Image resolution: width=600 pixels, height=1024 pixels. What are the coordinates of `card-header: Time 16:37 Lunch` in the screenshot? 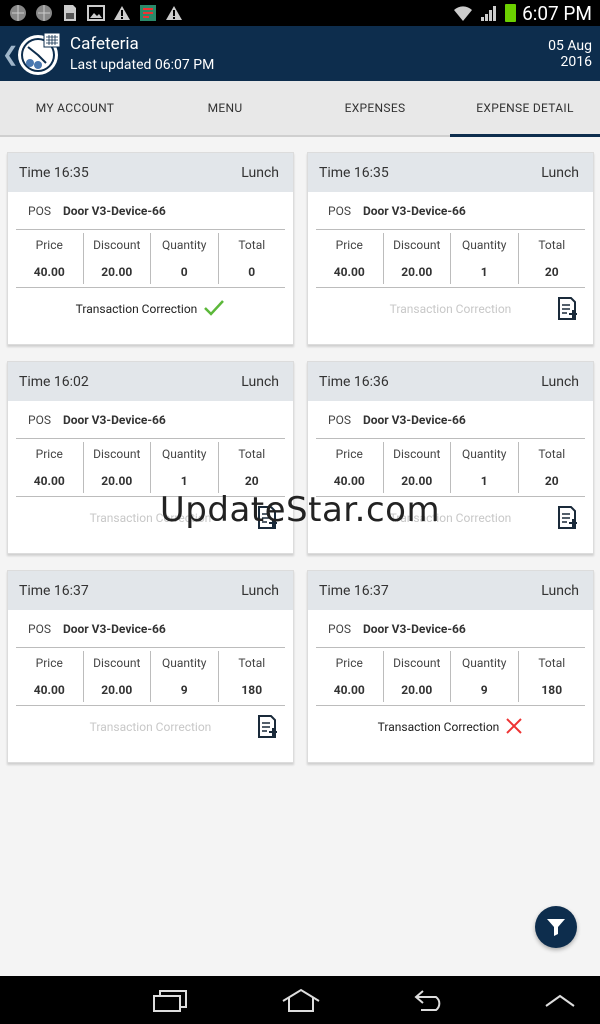 It's located at (150, 590).